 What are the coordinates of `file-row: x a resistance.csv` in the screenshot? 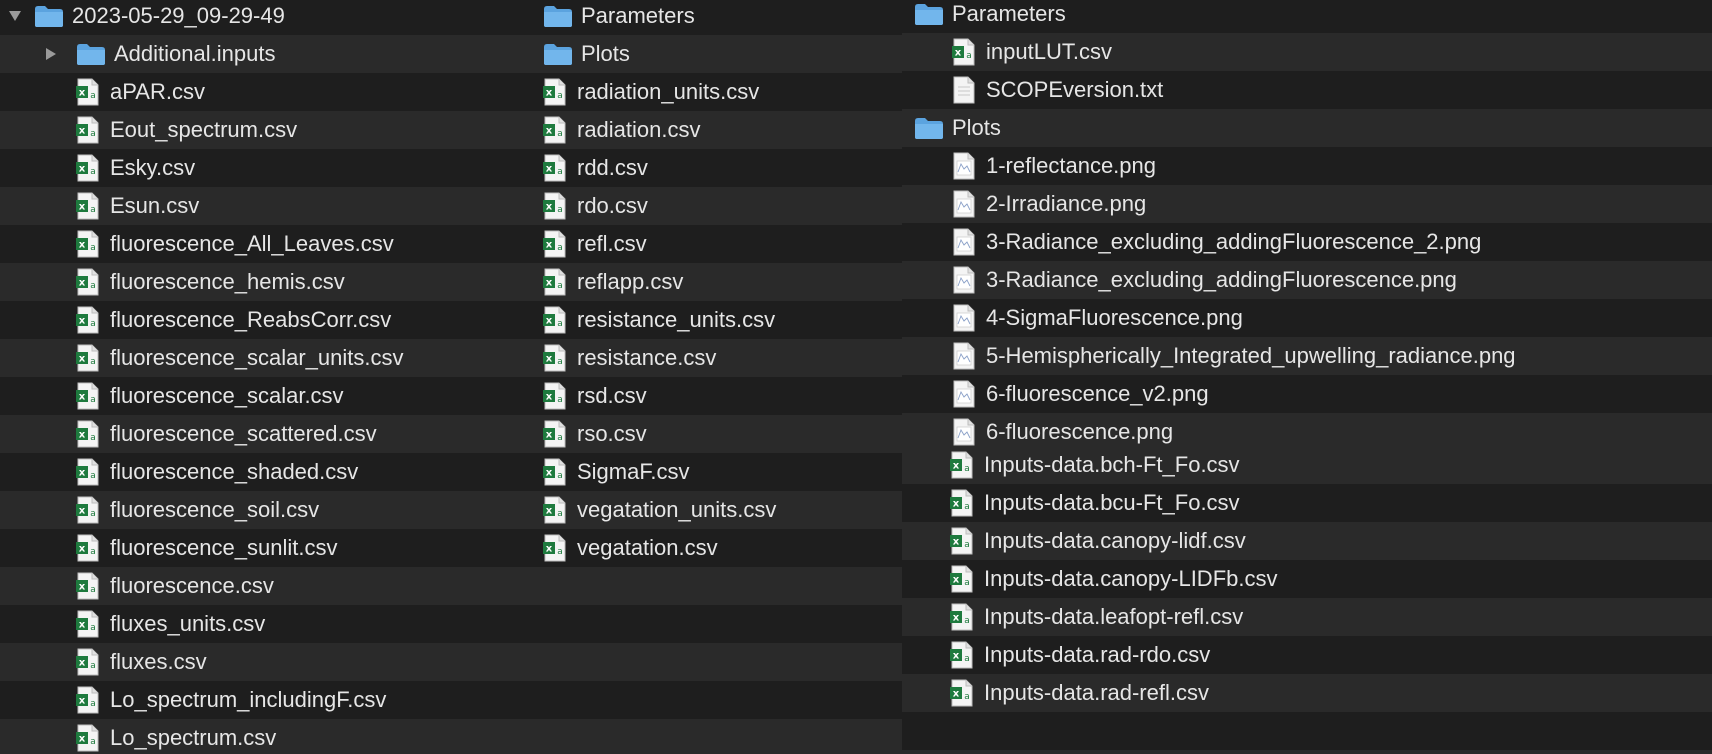 It's located at (708, 358).